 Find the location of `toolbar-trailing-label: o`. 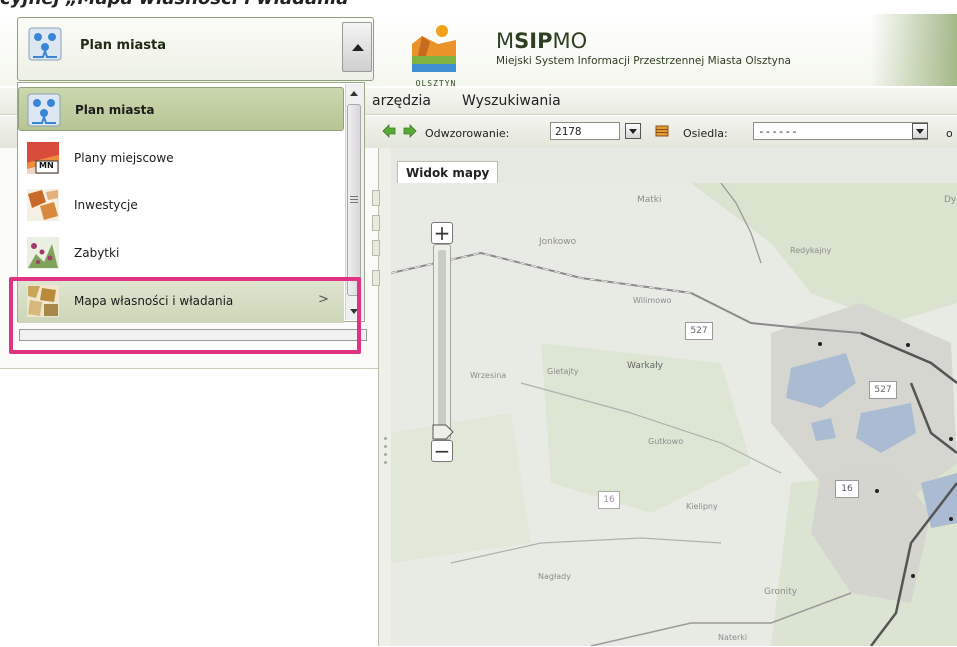

toolbar-trailing-label: o is located at coordinates (949, 133).